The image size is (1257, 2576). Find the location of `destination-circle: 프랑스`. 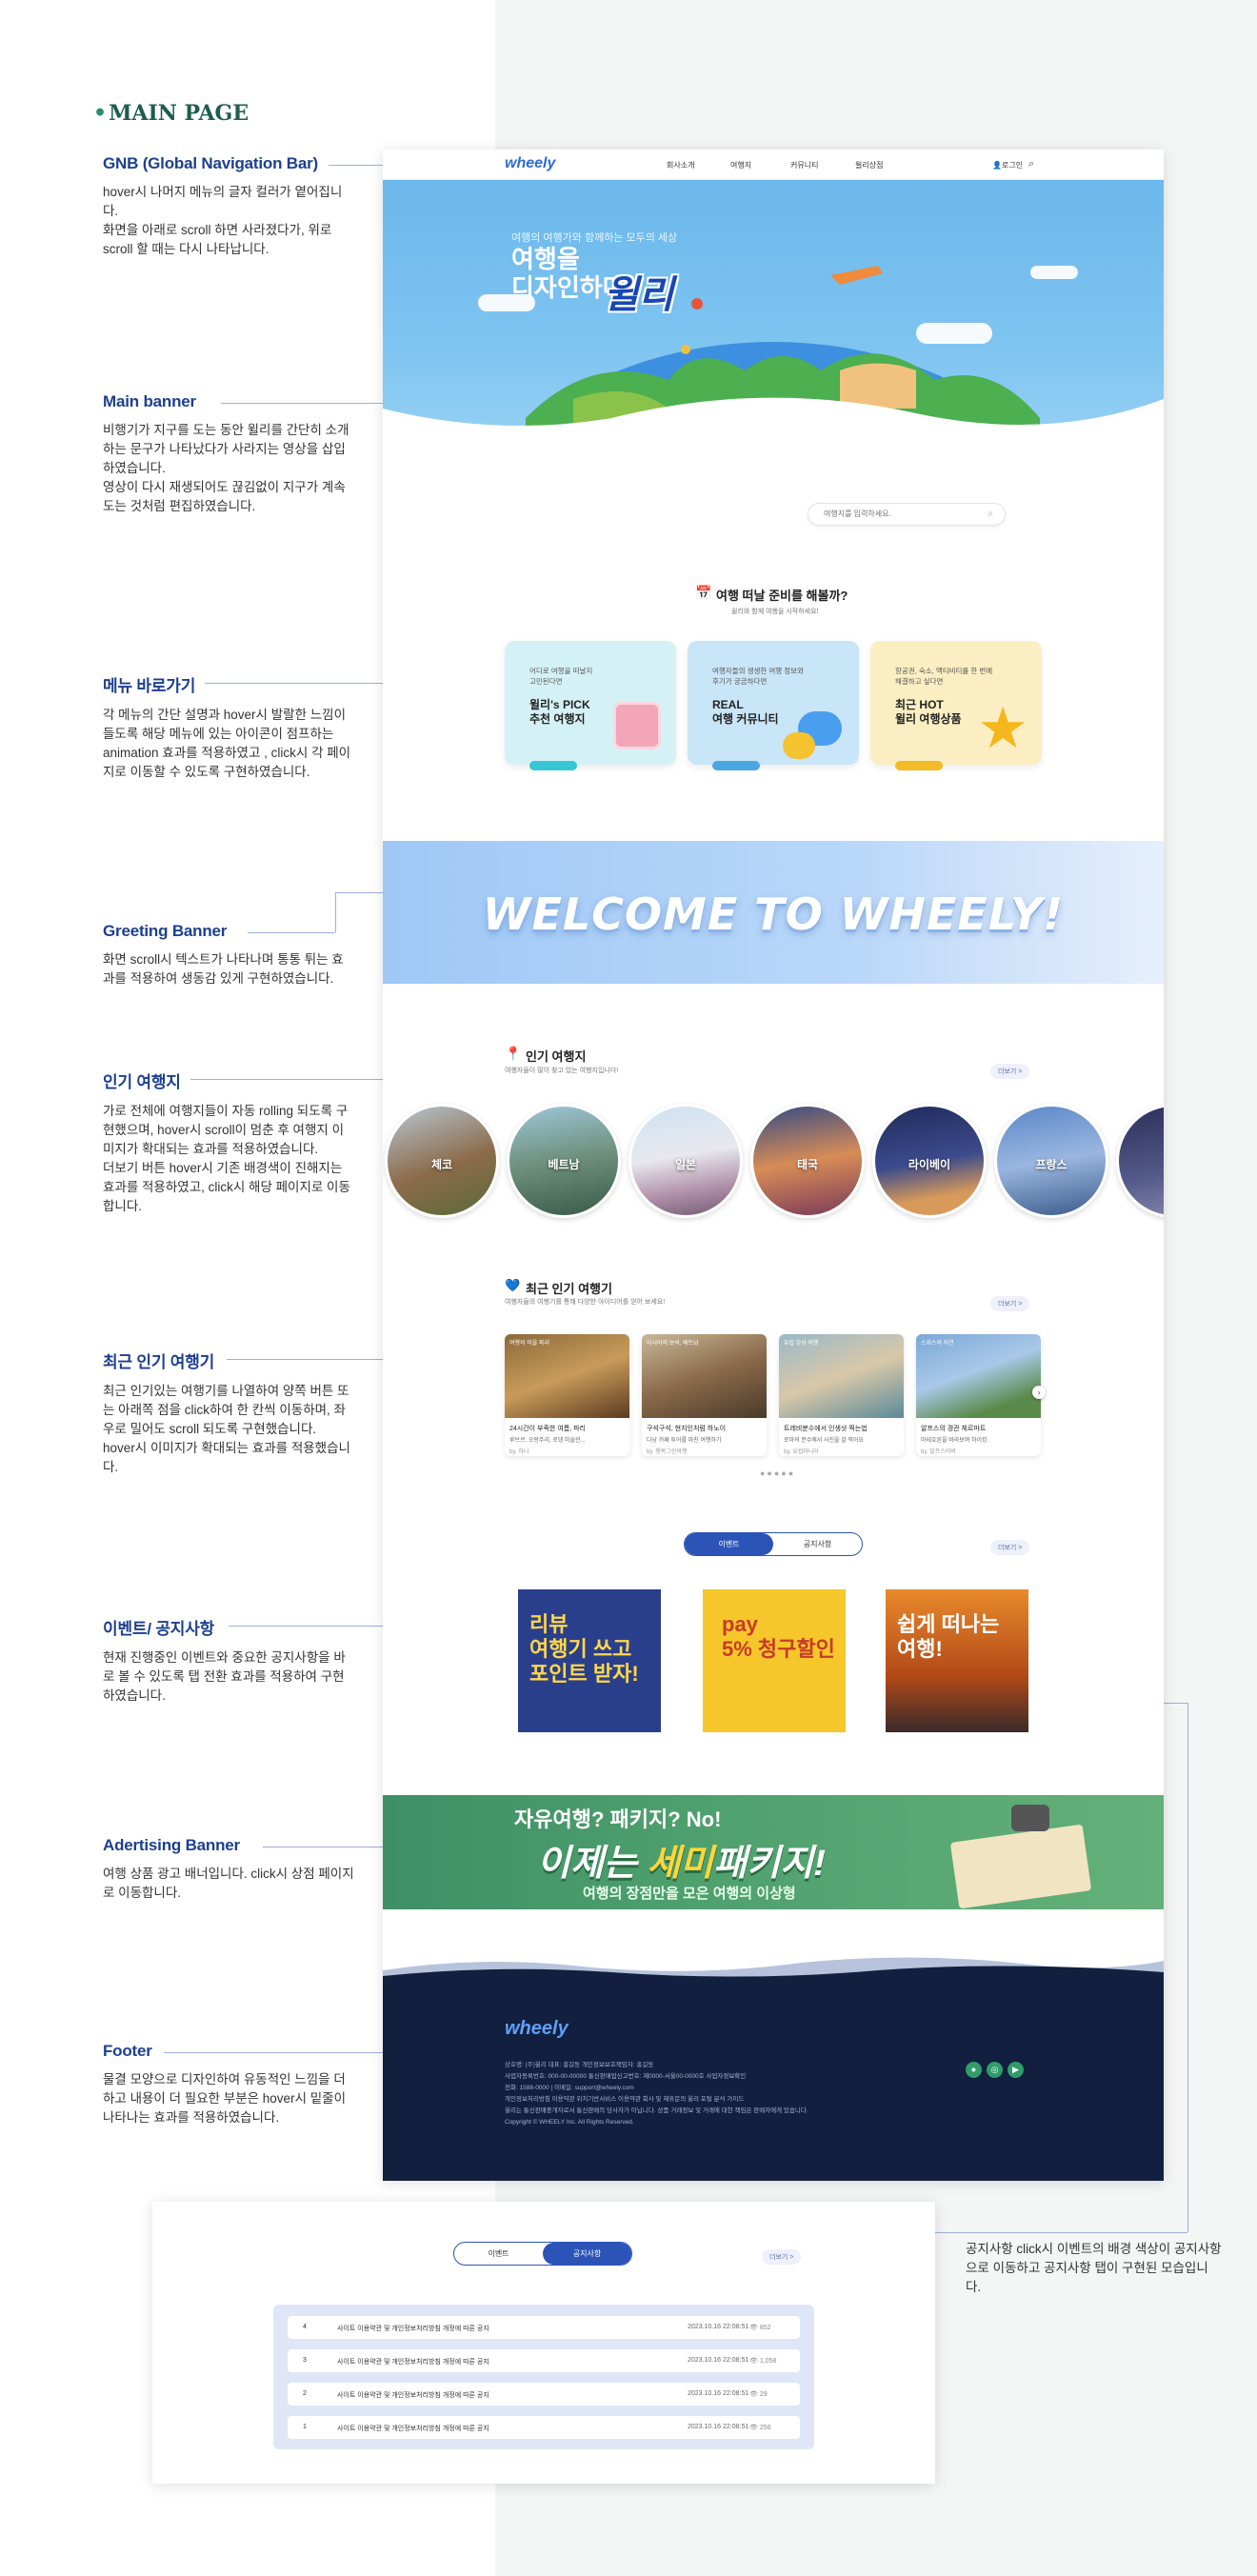

destination-circle: 프랑스 is located at coordinates (1051, 1161).